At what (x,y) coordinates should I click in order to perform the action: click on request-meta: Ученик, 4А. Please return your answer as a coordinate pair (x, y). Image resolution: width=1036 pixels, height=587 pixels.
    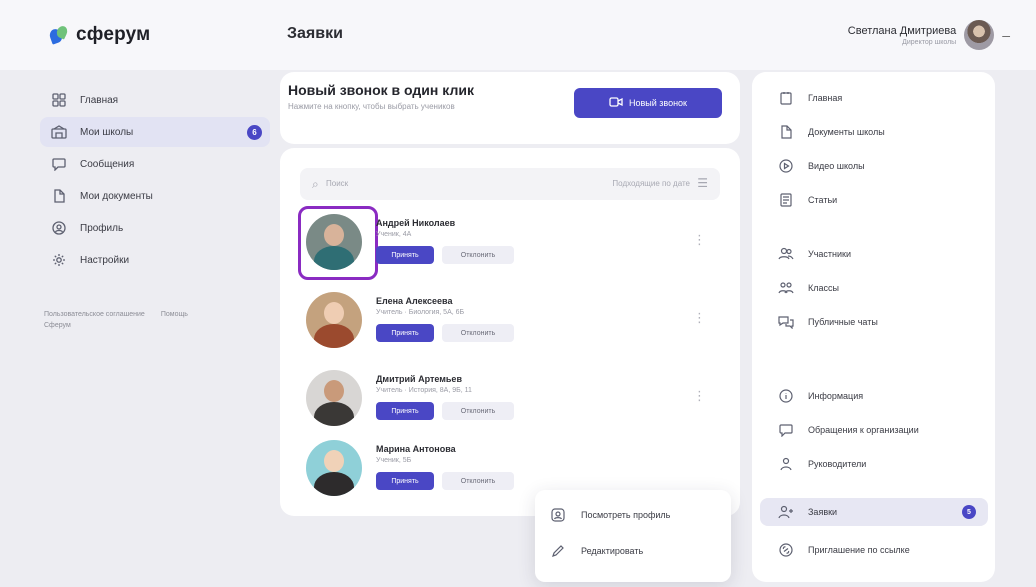
    Looking at the image, I should click on (394, 234).